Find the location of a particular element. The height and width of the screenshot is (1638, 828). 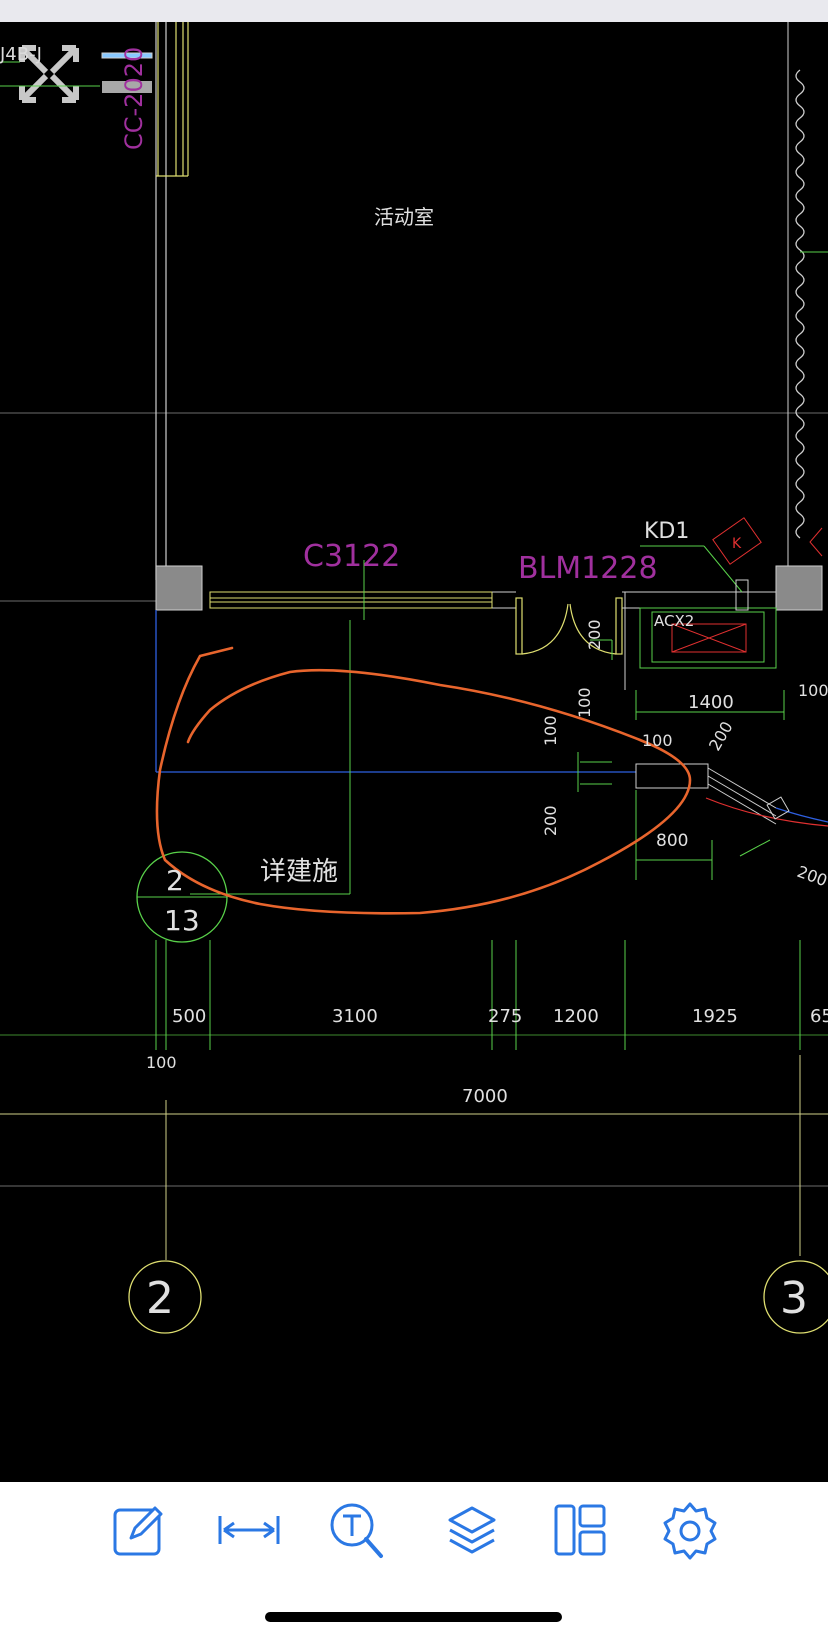

markup-freehand is located at coordinates (423, 780).